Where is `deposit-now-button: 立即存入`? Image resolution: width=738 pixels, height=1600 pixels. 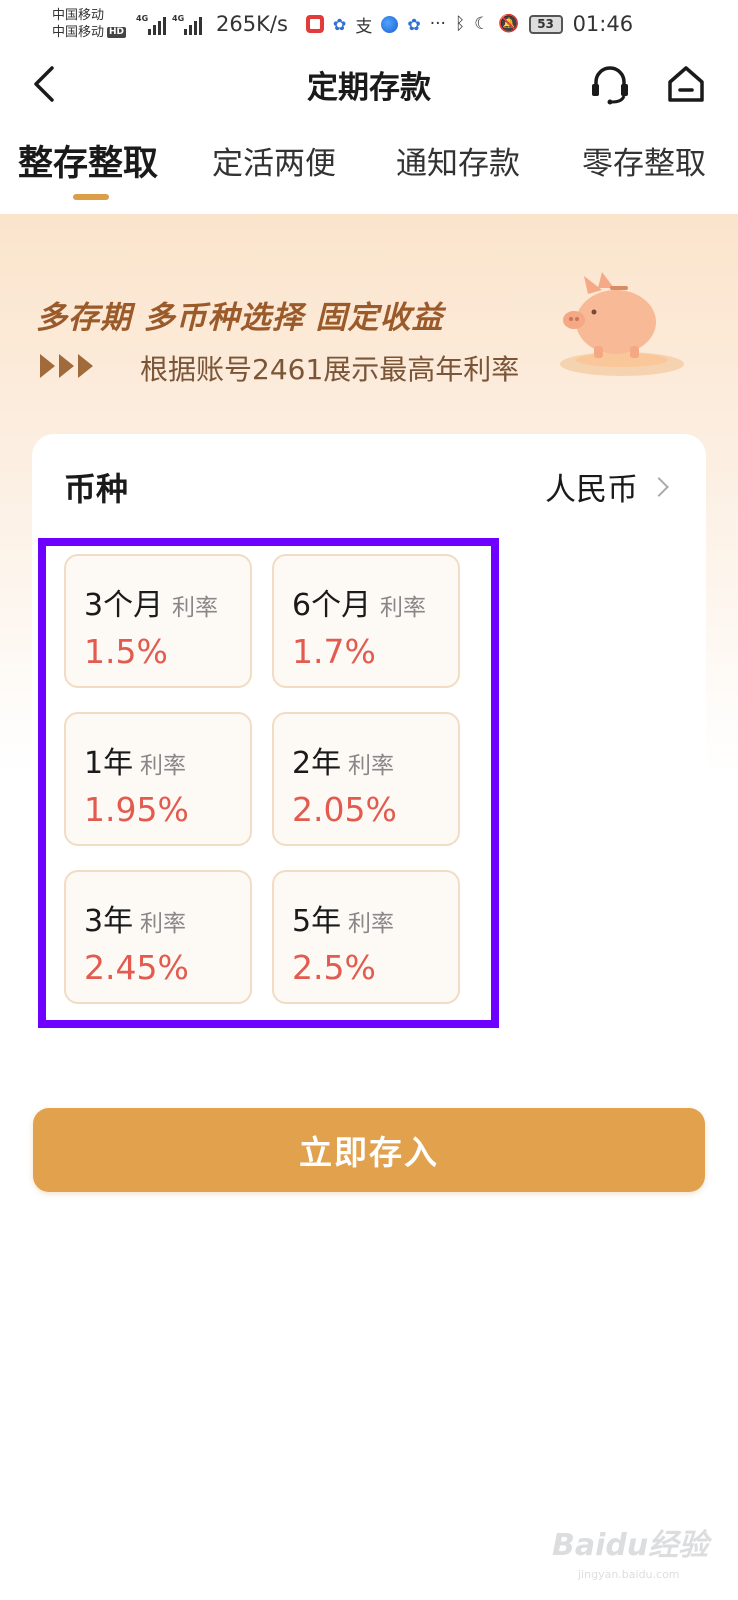 deposit-now-button: 立即存入 is located at coordinates (369, 1150).